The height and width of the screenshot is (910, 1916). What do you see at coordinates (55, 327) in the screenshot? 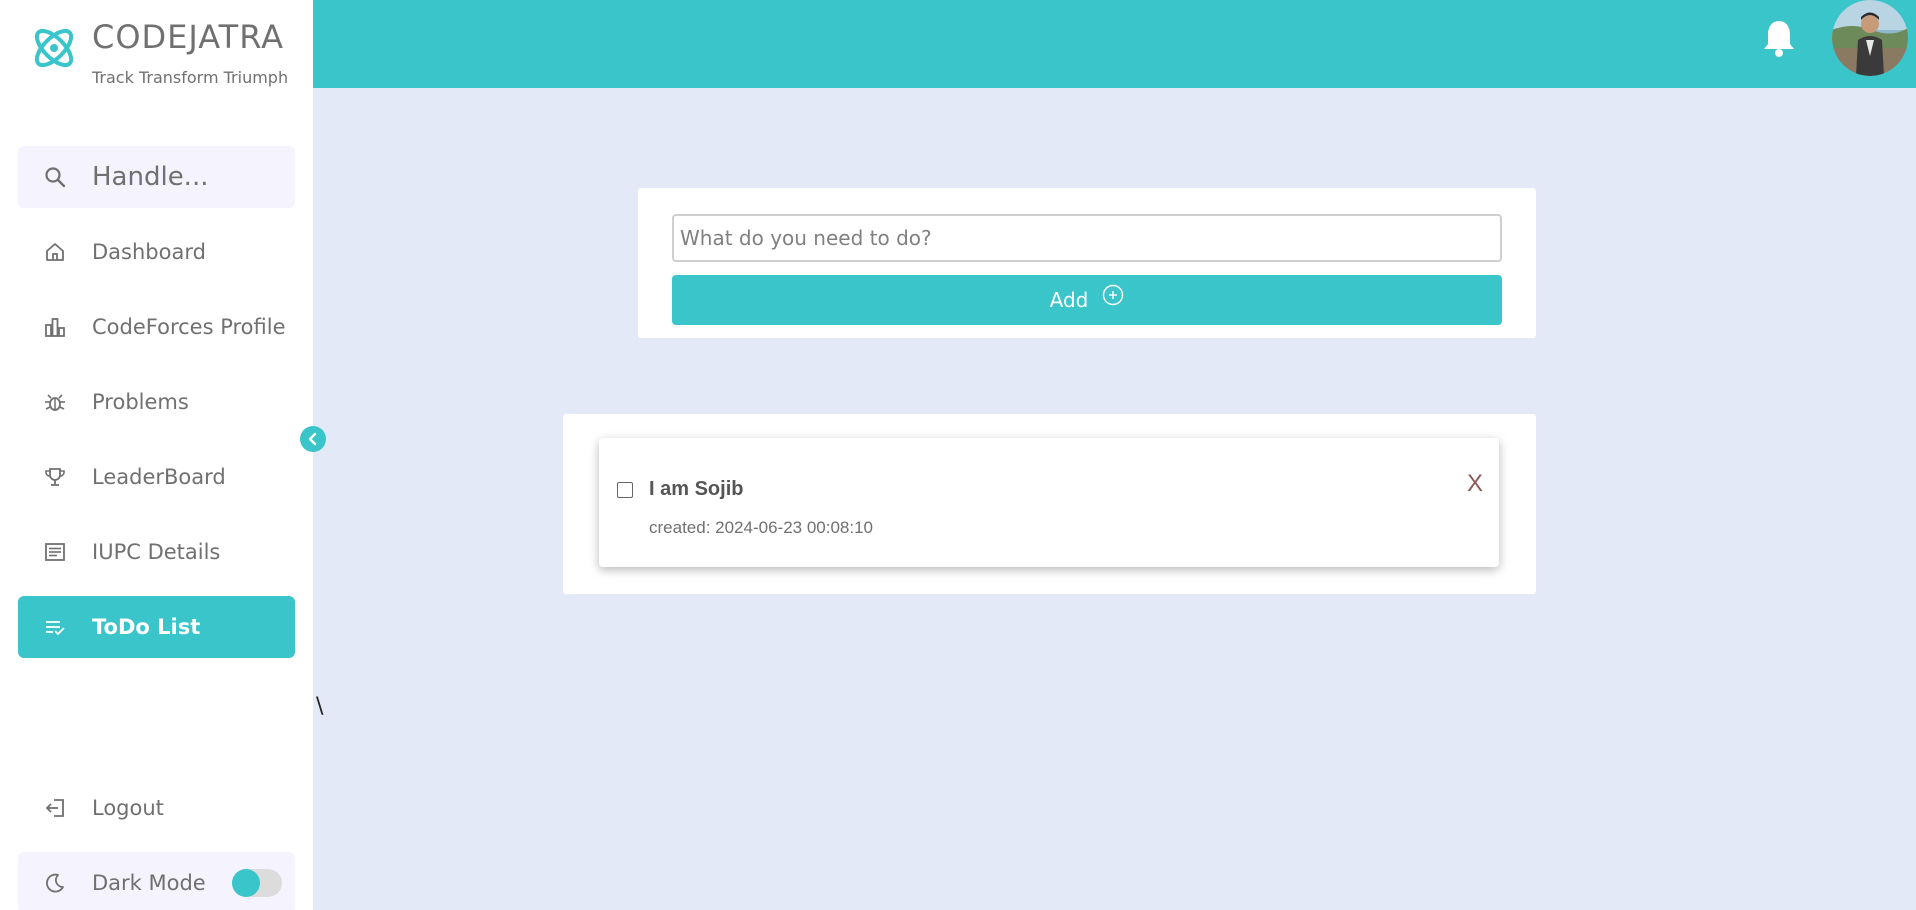
I see `bar-chart-icon` at bounding box center [55, 327].